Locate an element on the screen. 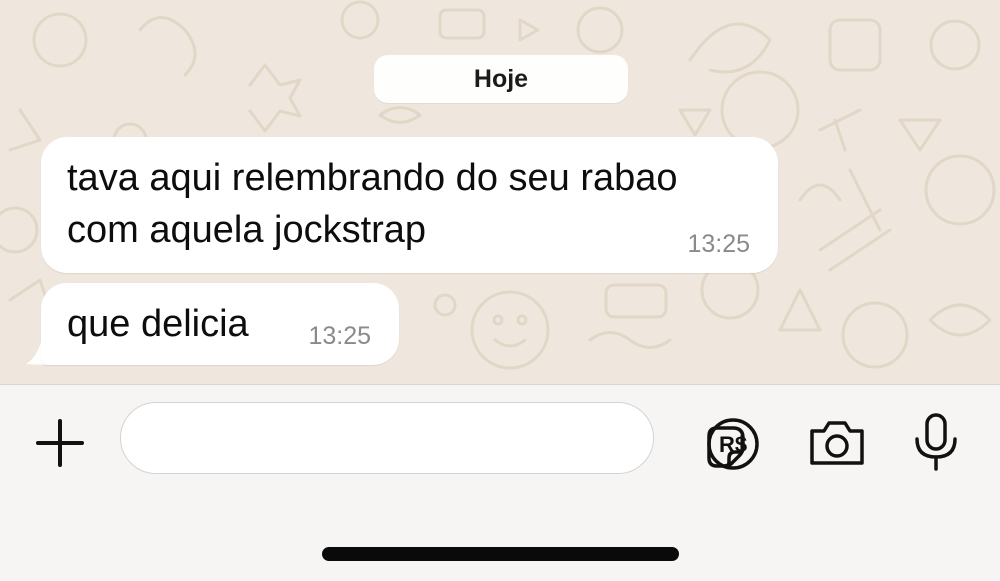 The image size is (1000, 581). pix-payment-icon: R$ is located at coordinates (733, 444).